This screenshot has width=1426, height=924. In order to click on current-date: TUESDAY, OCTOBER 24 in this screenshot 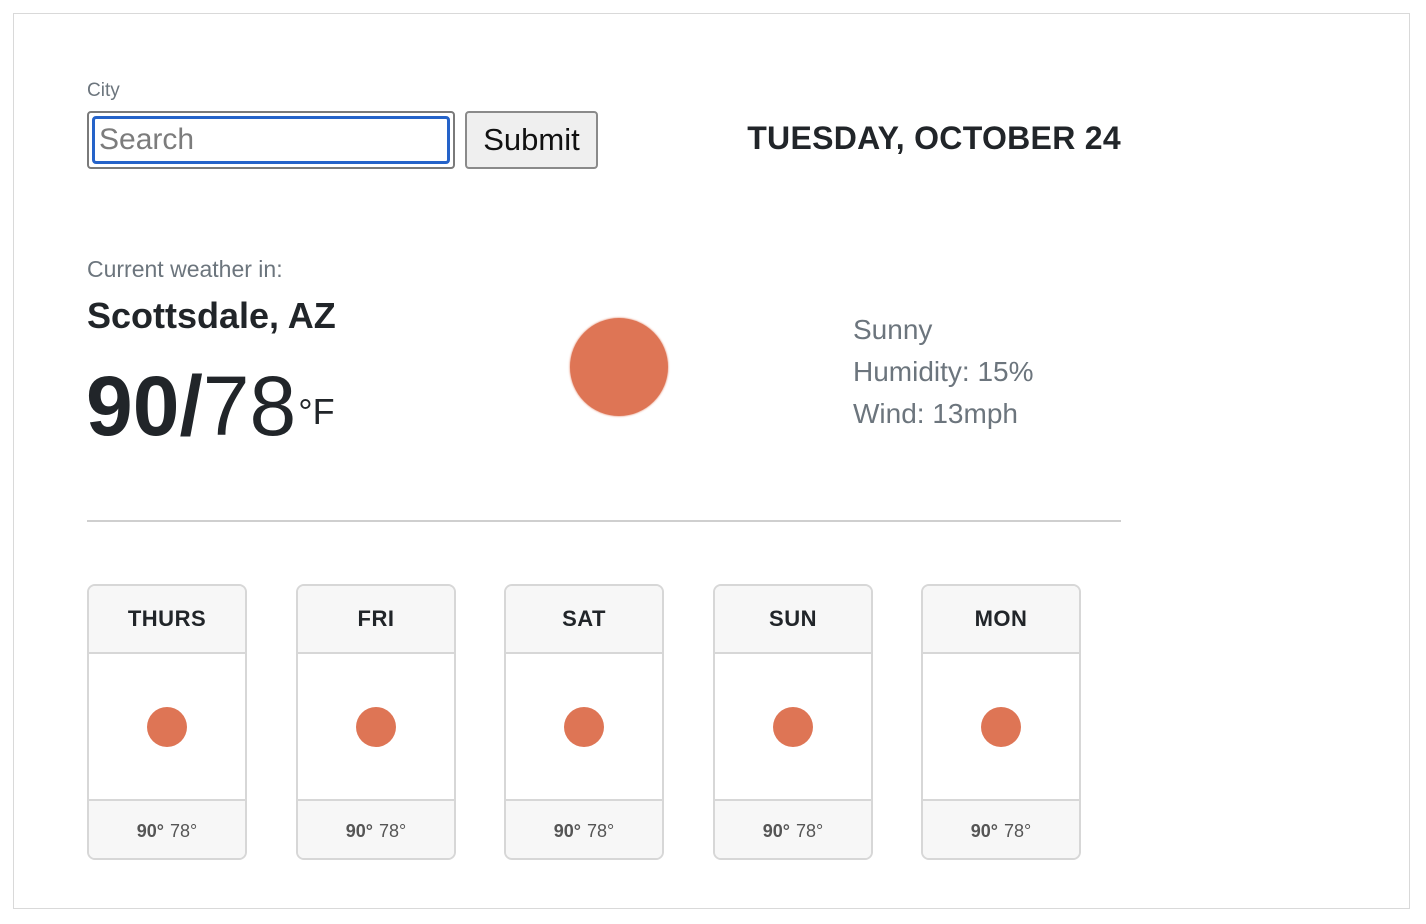, I will do `click(934, 138)`.